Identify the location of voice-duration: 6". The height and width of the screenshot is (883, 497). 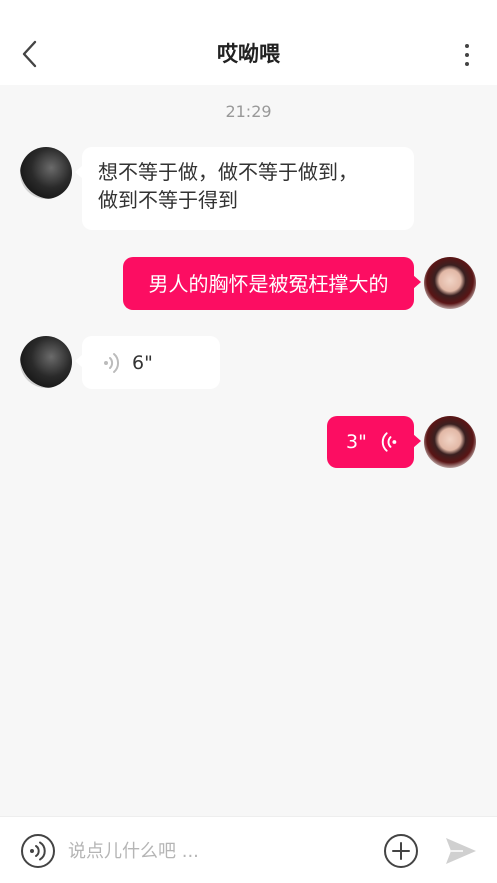
(142, 362).